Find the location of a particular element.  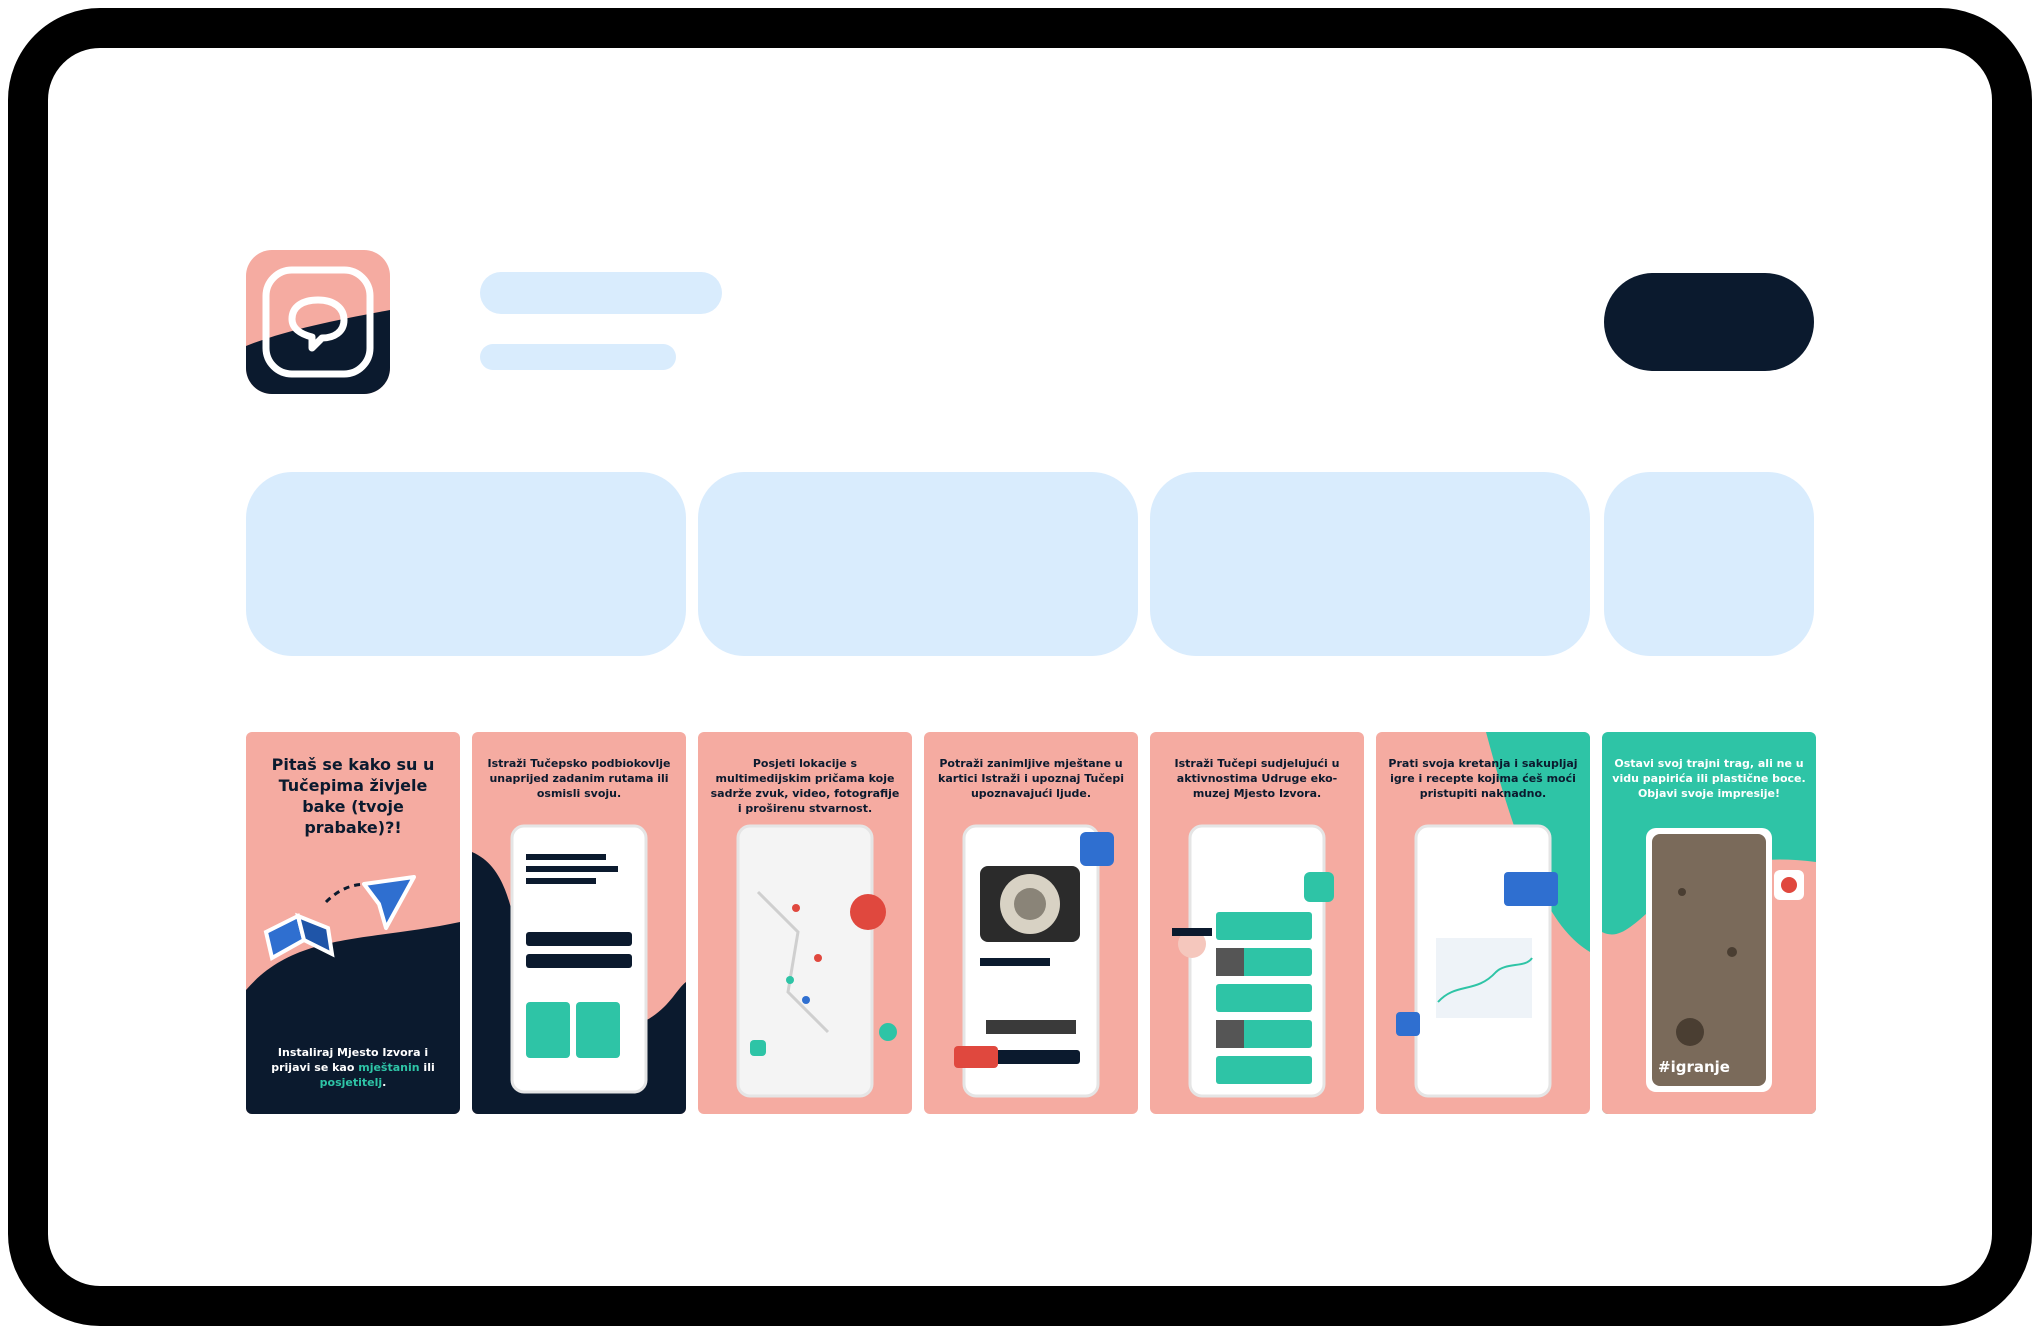

location-pin-icon is located at coordinates (868, 912).